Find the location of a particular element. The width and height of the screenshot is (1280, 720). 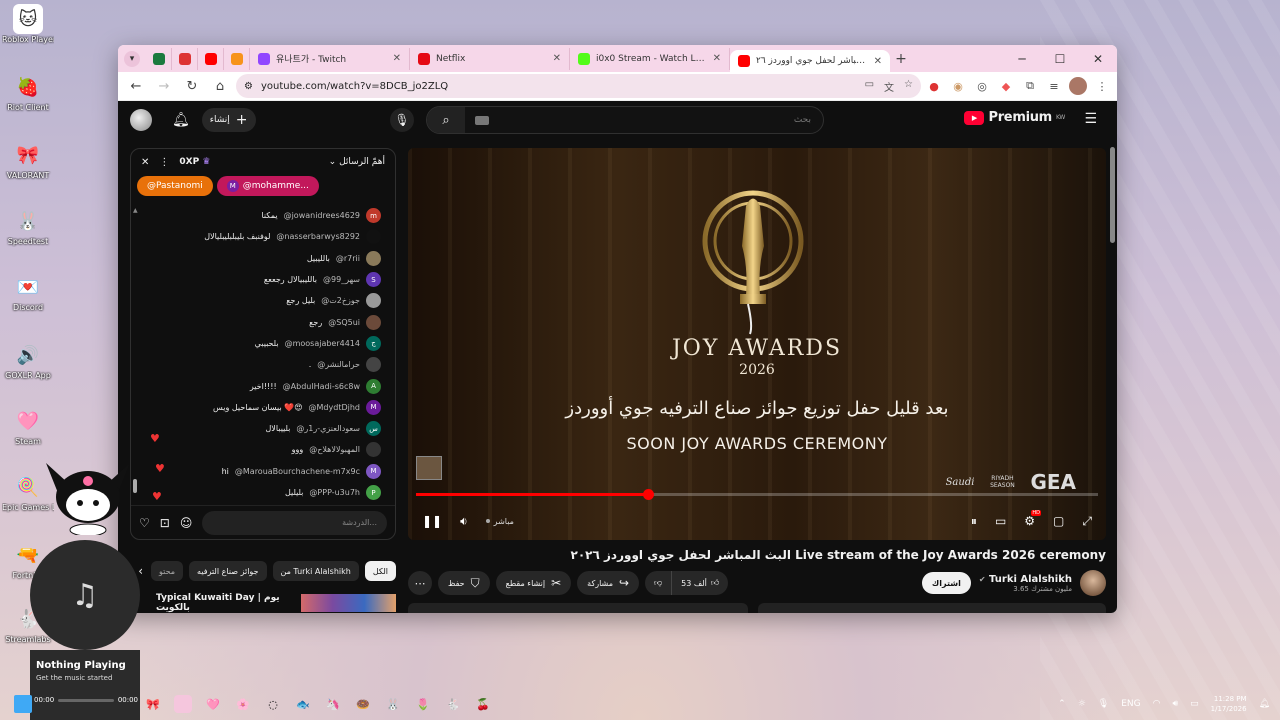

taskbar-app-icon is located at coordinates (183, 704).